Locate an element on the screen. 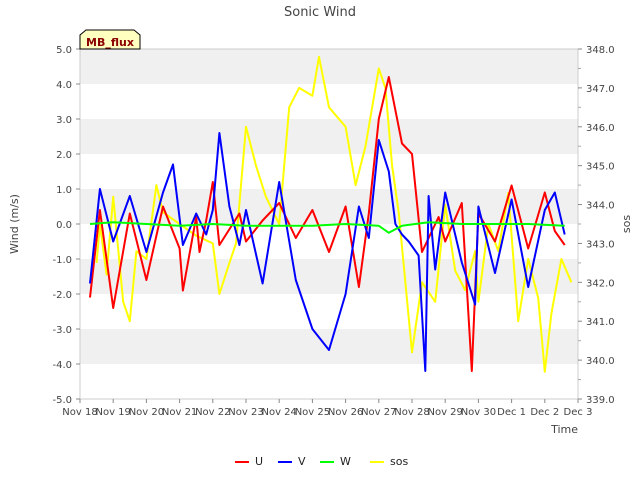 The image size is (640, 480). x-tick-label: Nov 24 is located at coordinates (278, 412).